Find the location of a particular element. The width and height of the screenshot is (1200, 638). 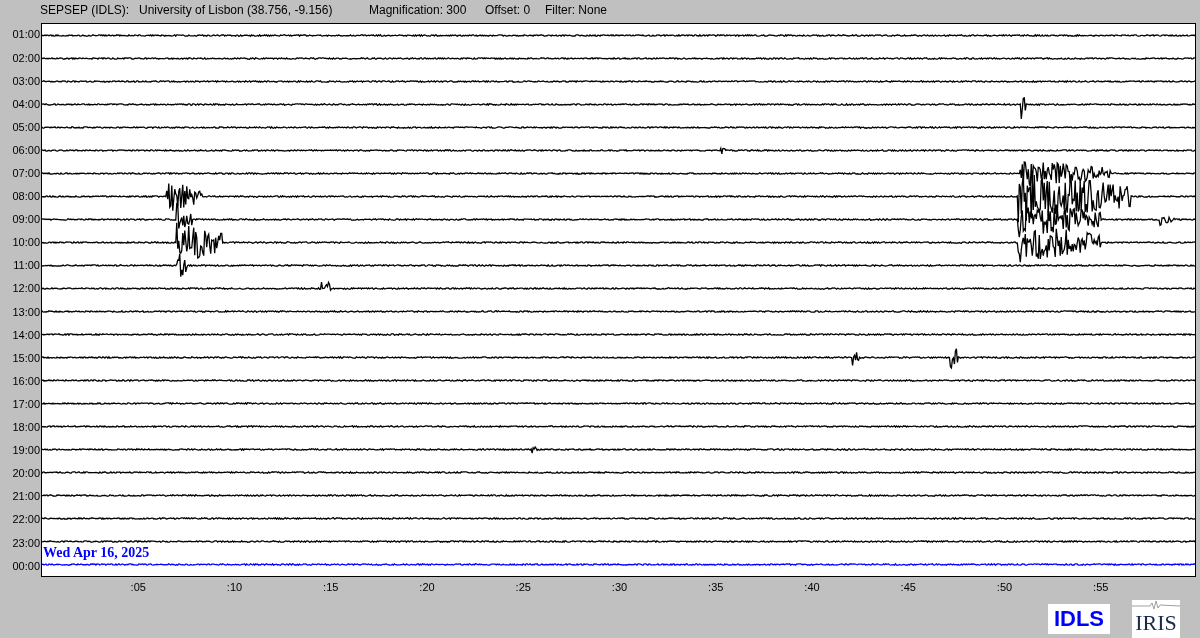

minute-tick-label: :05 is located at coordinates (138, 587).